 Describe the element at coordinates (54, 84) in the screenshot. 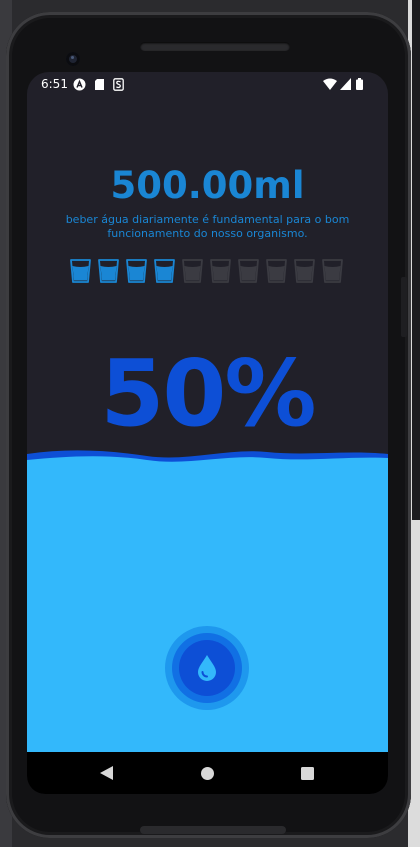

I see `status-time: 6:51` at that location.